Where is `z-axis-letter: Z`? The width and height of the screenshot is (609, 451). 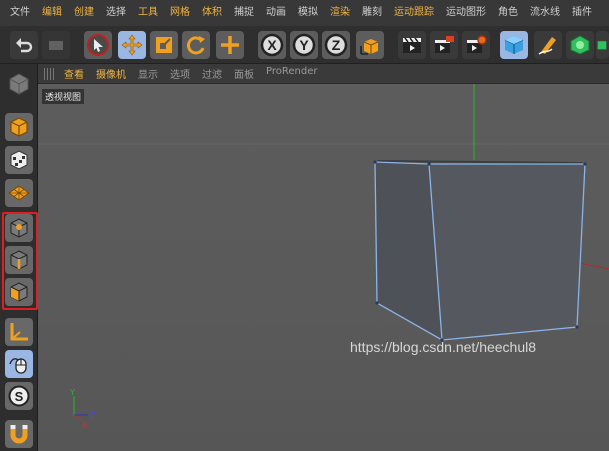
z-axis-letter: Z is located at coordinates (336, 45).